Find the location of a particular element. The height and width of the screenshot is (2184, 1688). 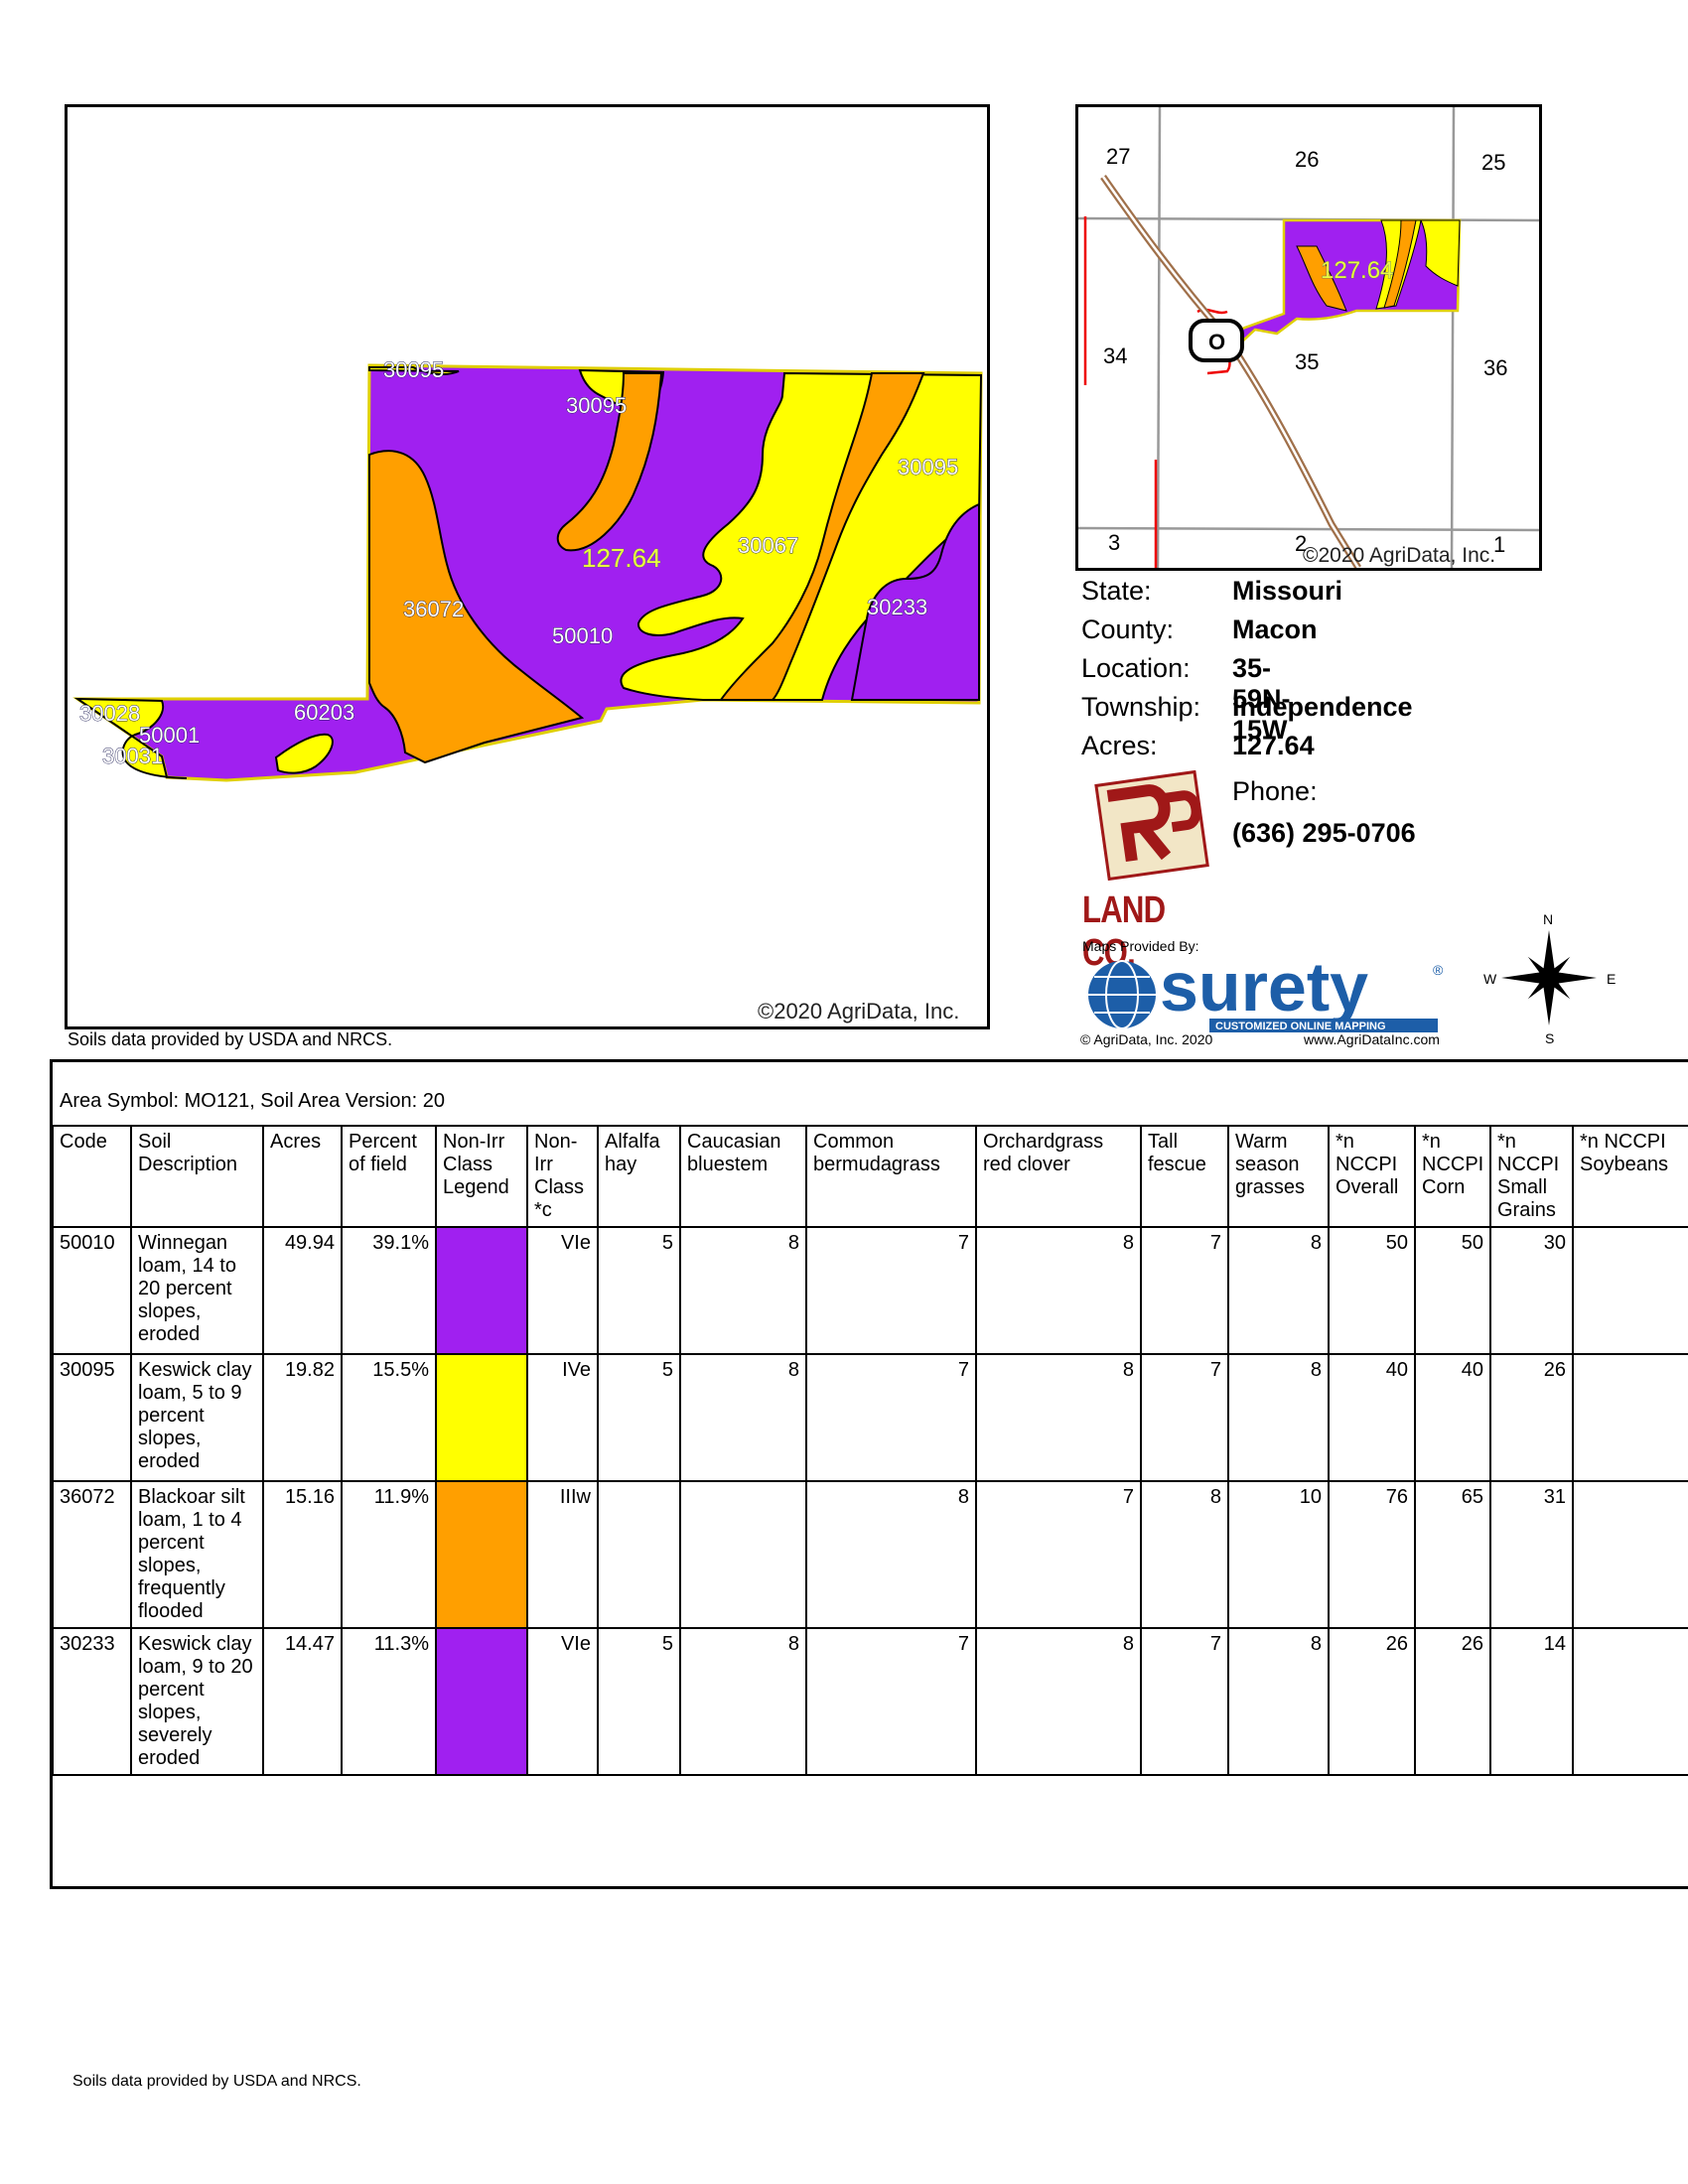

section-36: 36 is located at coordinates (1495, 367).